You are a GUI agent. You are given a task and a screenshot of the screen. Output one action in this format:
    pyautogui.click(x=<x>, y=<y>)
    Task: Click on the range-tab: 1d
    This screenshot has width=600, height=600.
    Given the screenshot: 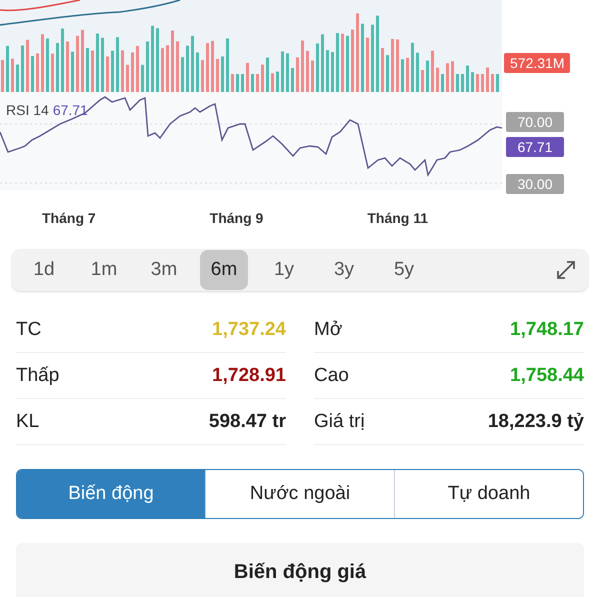 What is the action you would take?
    pyautogui.click(x=44, y=270)
    